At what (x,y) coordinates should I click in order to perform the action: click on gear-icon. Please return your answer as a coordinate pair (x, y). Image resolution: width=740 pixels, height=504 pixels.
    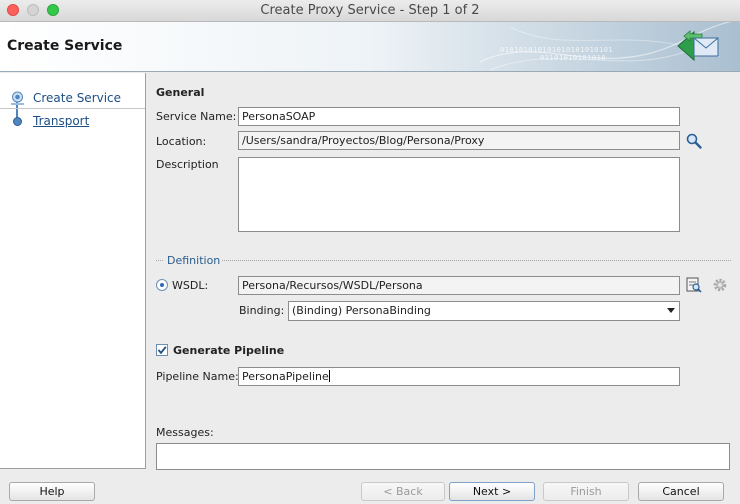
    Looking at the image, I should click on (720, 285).